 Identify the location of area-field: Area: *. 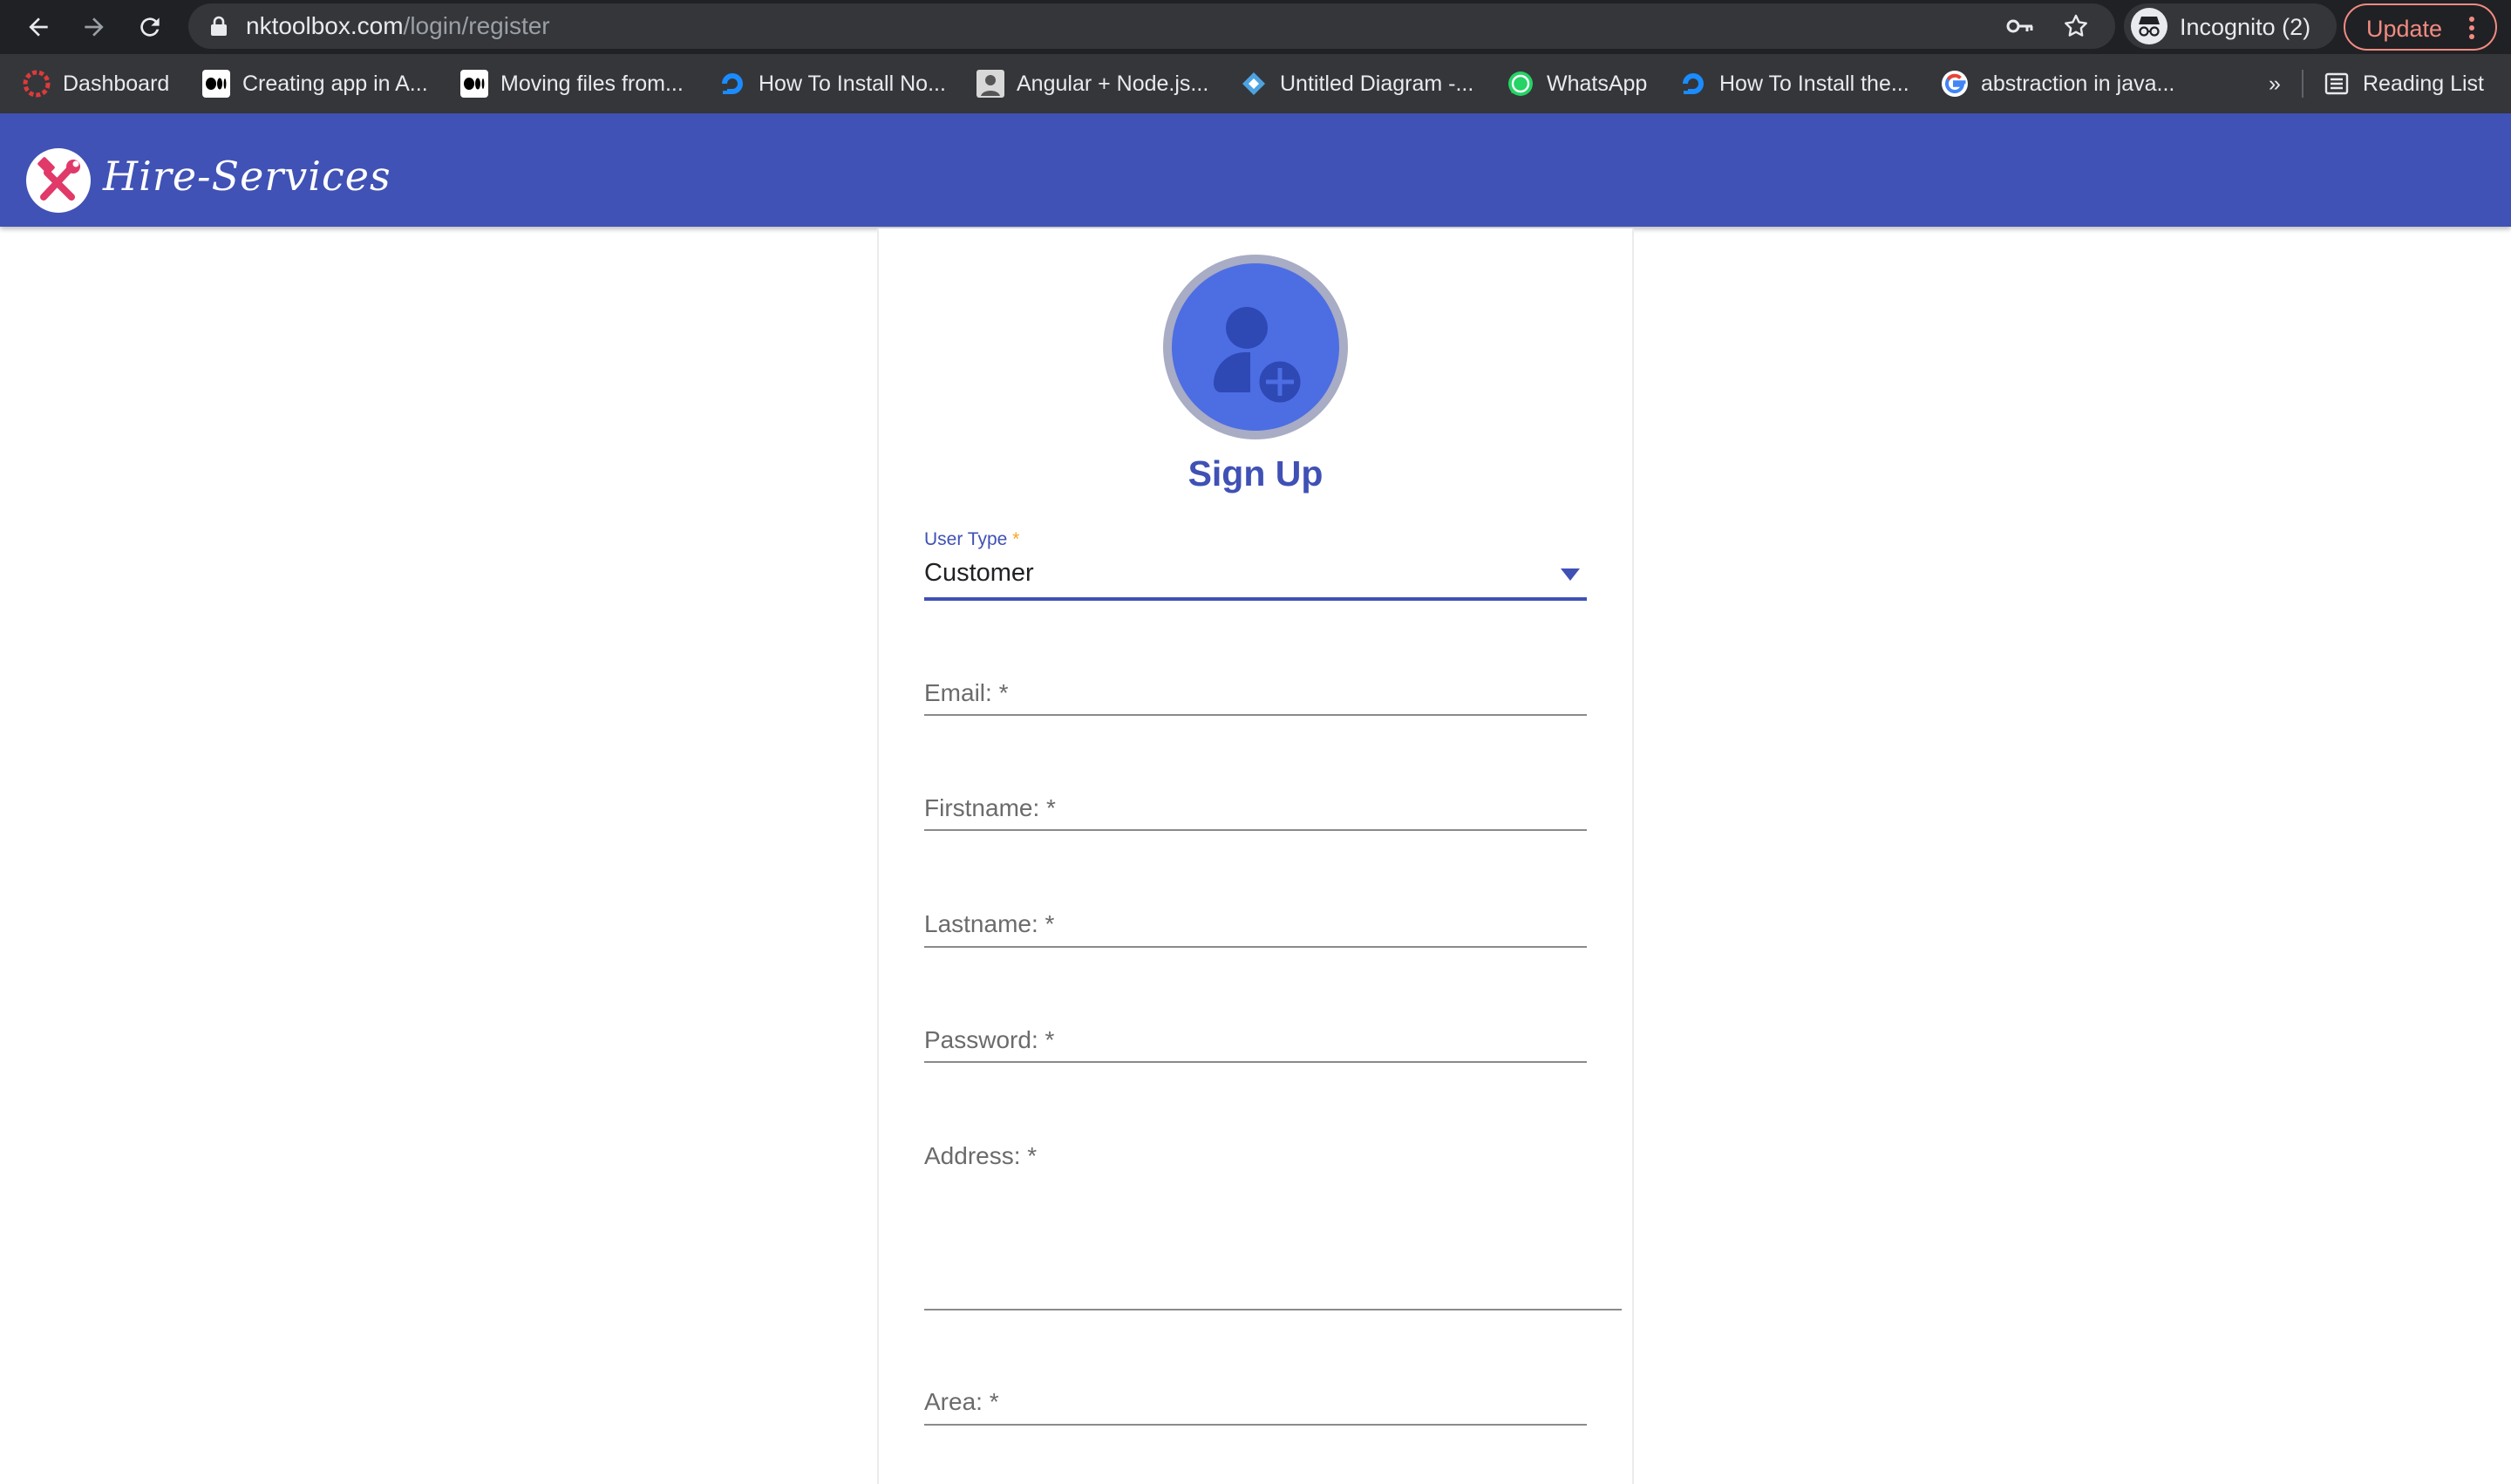
(961, 1402).